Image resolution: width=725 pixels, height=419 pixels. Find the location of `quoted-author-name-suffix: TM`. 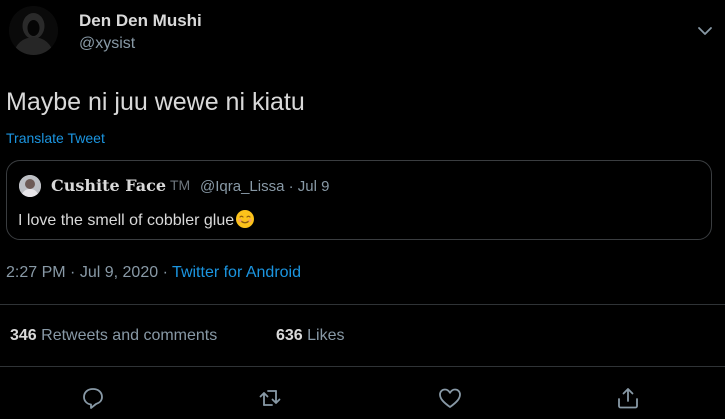

quoted-author-name-suffix: TM is located at coordinates (180, 185).